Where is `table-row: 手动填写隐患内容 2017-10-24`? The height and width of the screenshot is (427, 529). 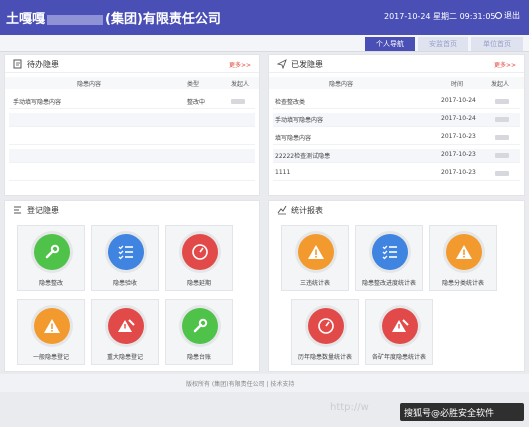
table-row: 手动填写隐患内容 2017-10-24 is located at coordinates (396, 120).